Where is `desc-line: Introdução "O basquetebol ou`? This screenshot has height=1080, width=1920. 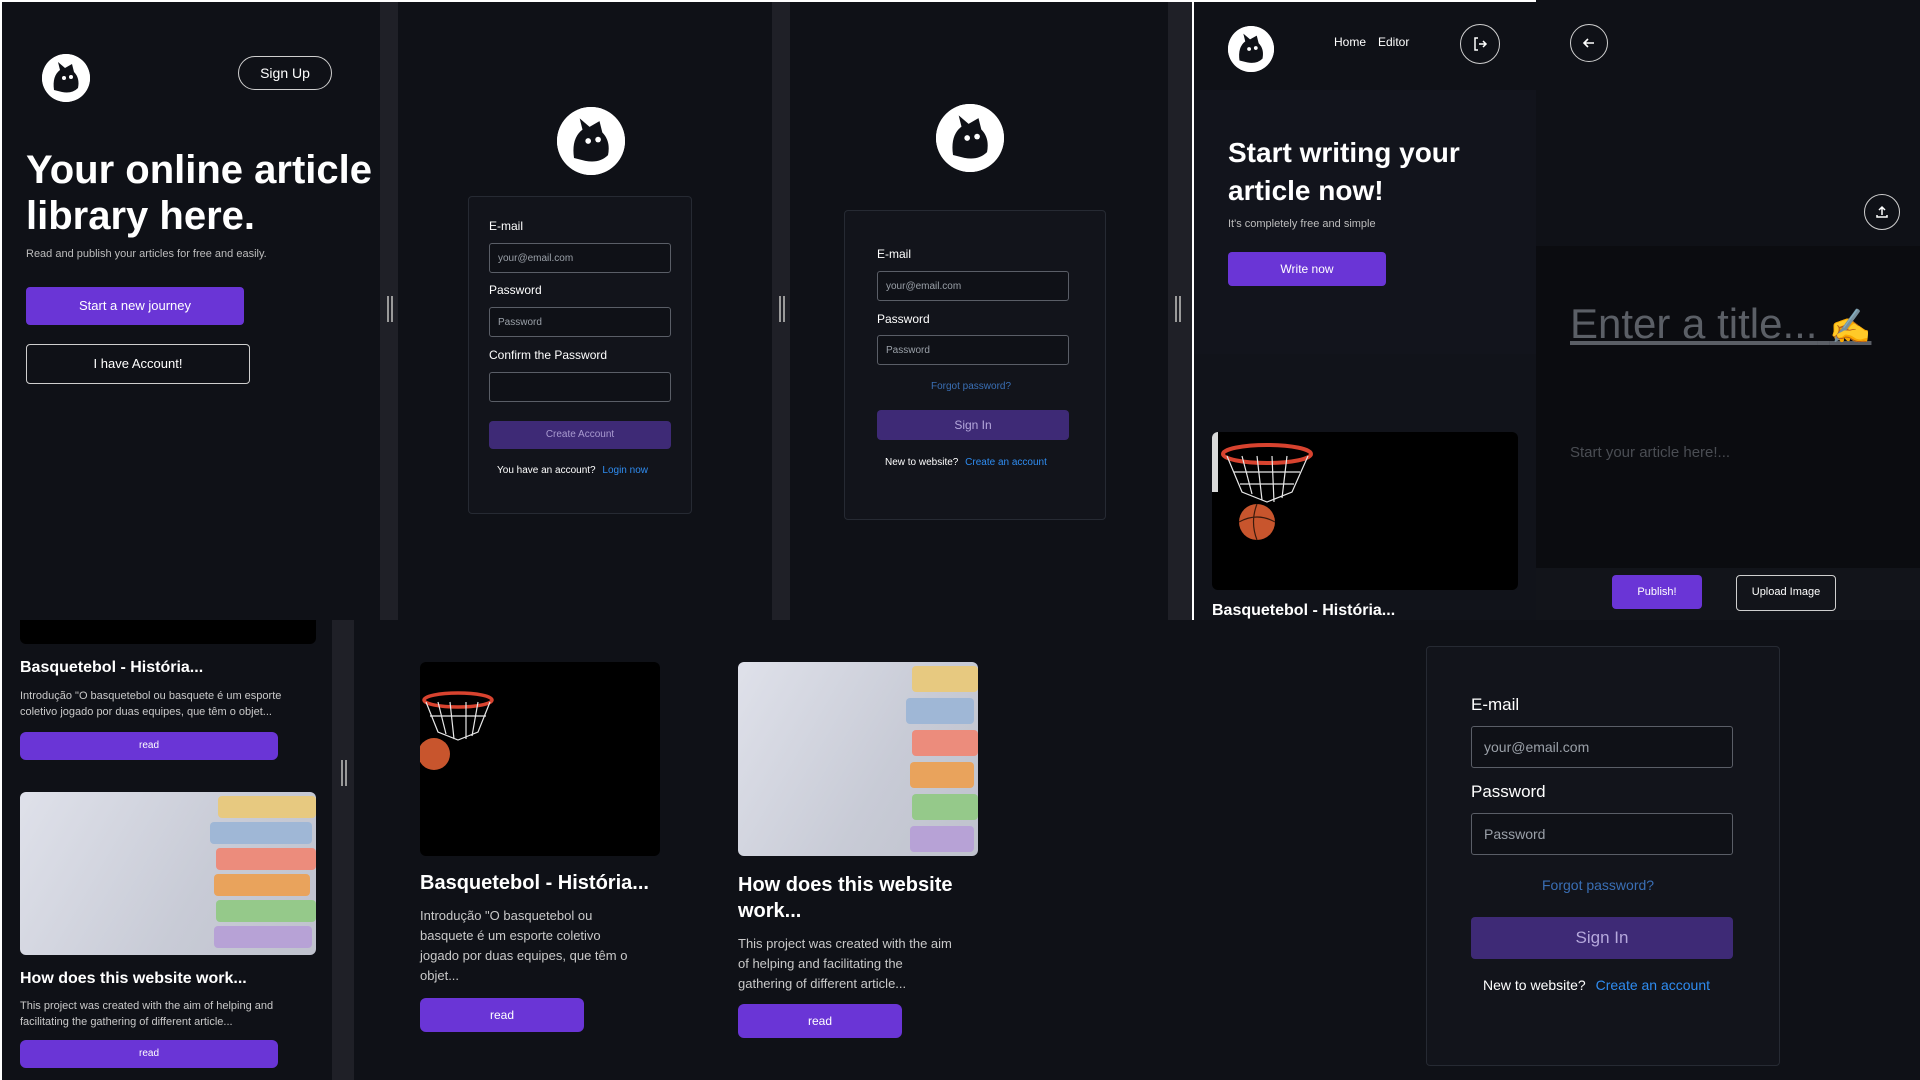 desc-line: Introdução "O basquetebol ou is located at coordinates (506, 915).